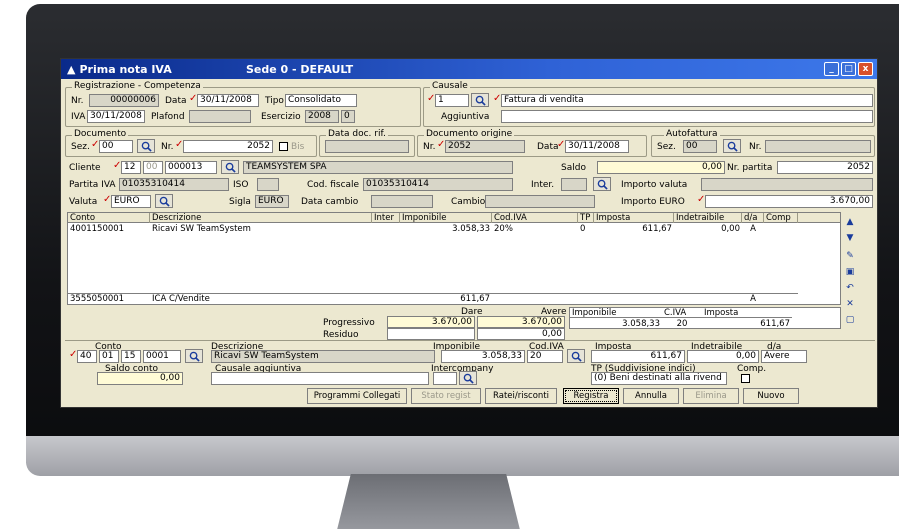 Image resolution: width=899 pixels, height=529 pixels. Describe the element at coordinates (659, 378) in the screenshot. I see `tp-select: (0) Beni destinati alla rivend` at that location.